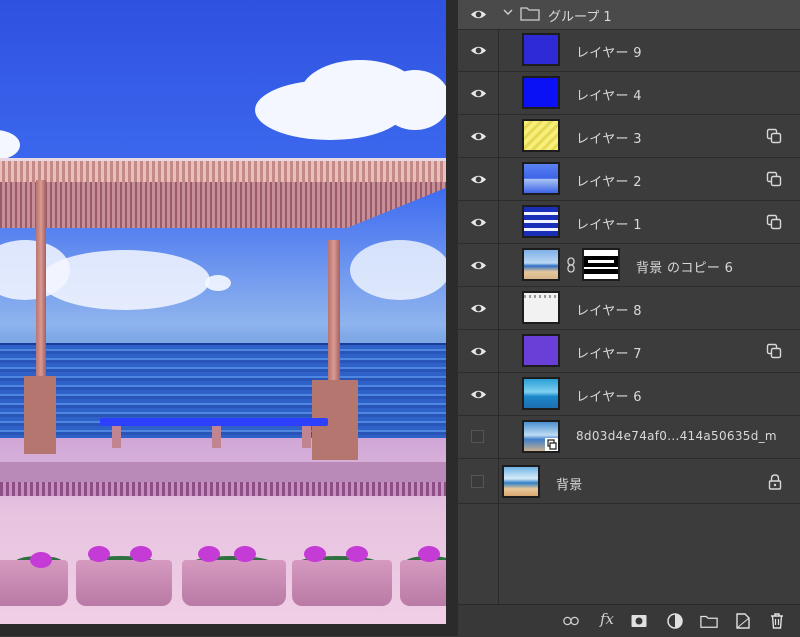 This screenshot has height=637, width=800. I want to click on layer-name: レイヤー 9, so click(609, 51).